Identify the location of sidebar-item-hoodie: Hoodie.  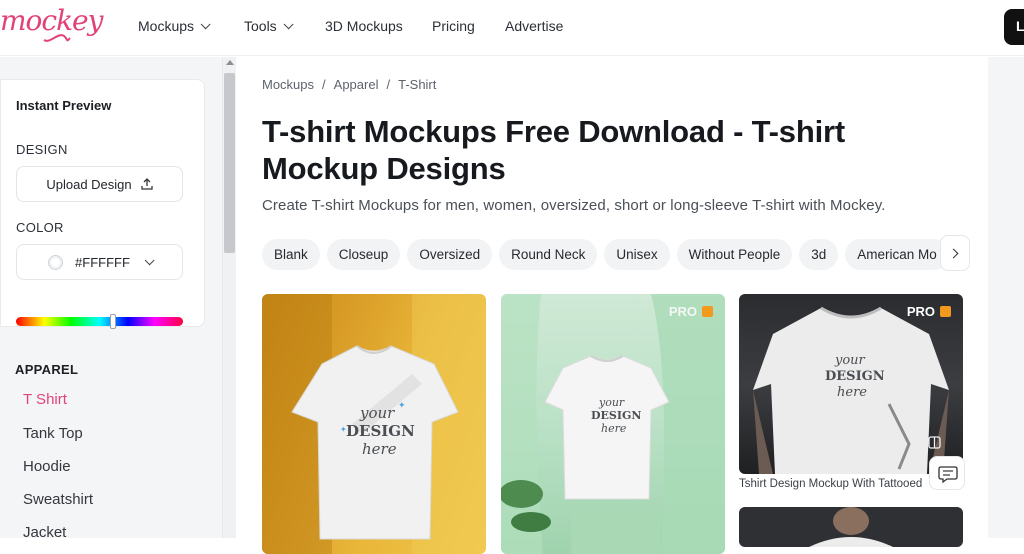
(47, 466).